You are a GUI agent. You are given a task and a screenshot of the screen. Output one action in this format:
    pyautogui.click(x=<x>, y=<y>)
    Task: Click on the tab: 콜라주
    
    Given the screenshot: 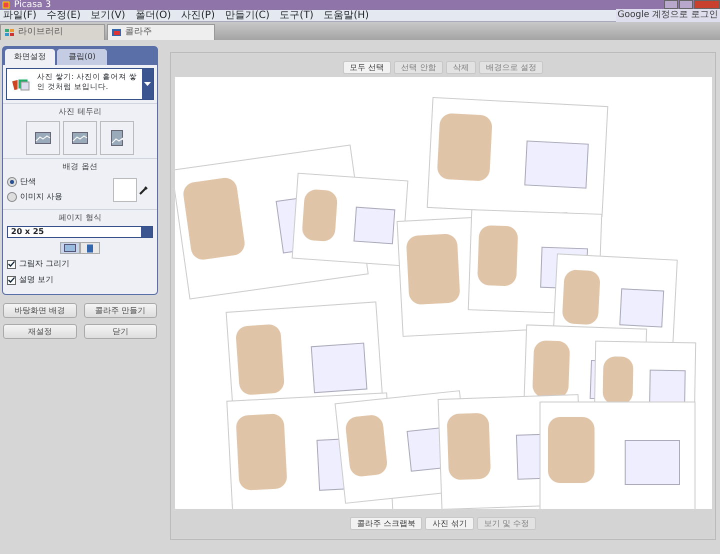 What is the action you would take?
    pyautogui.click(x=161, y=32)
    